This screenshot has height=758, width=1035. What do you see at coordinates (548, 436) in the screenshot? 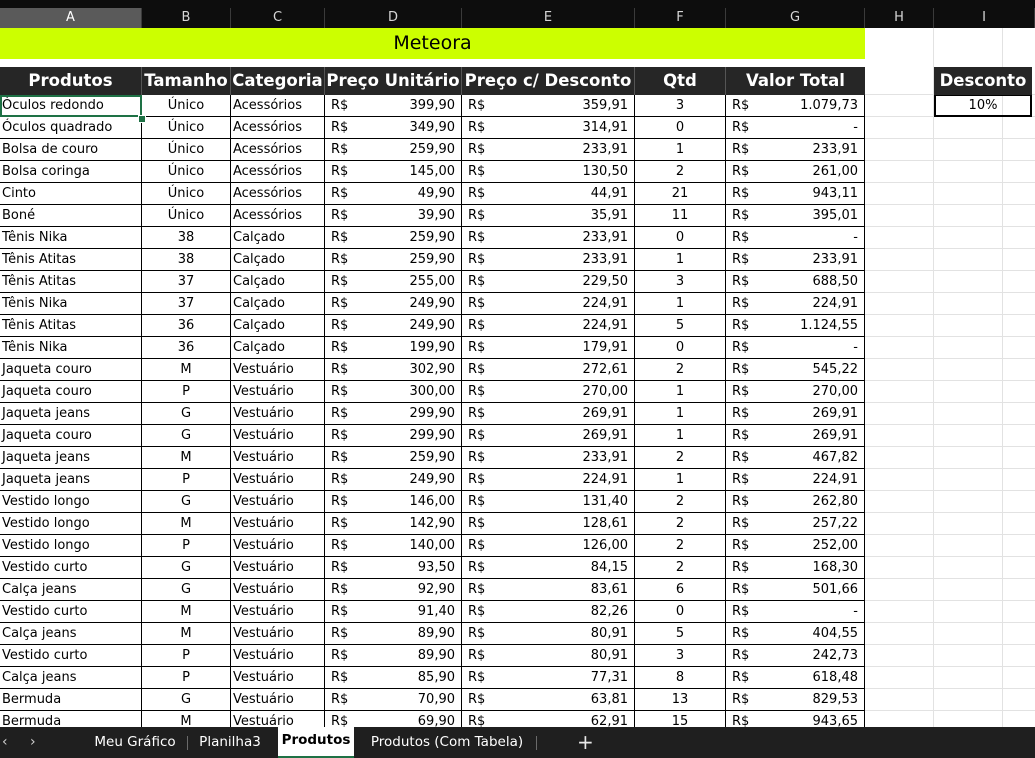
I see `cell-preco-desconto: R$ 269,91` at bounding box center [548, 436].